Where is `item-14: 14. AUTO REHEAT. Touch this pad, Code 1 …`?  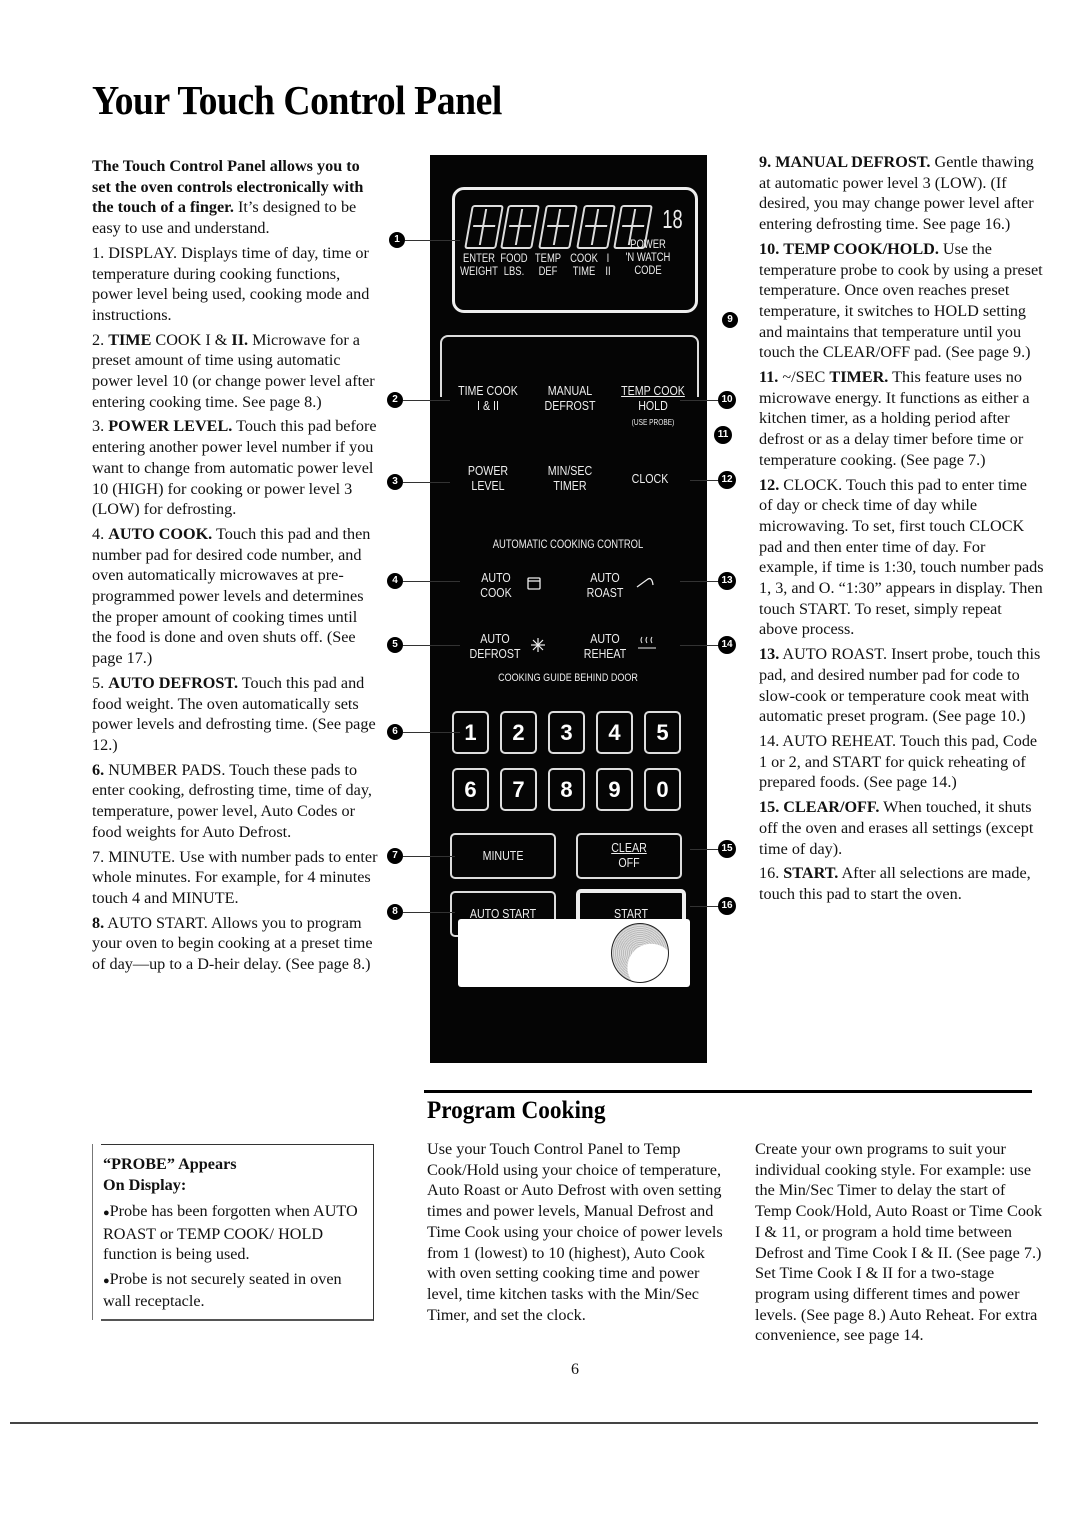
item-14: 14. AUTO REHEAT. Touch this pad, Code 1 … is located at coordinates (898, 761).